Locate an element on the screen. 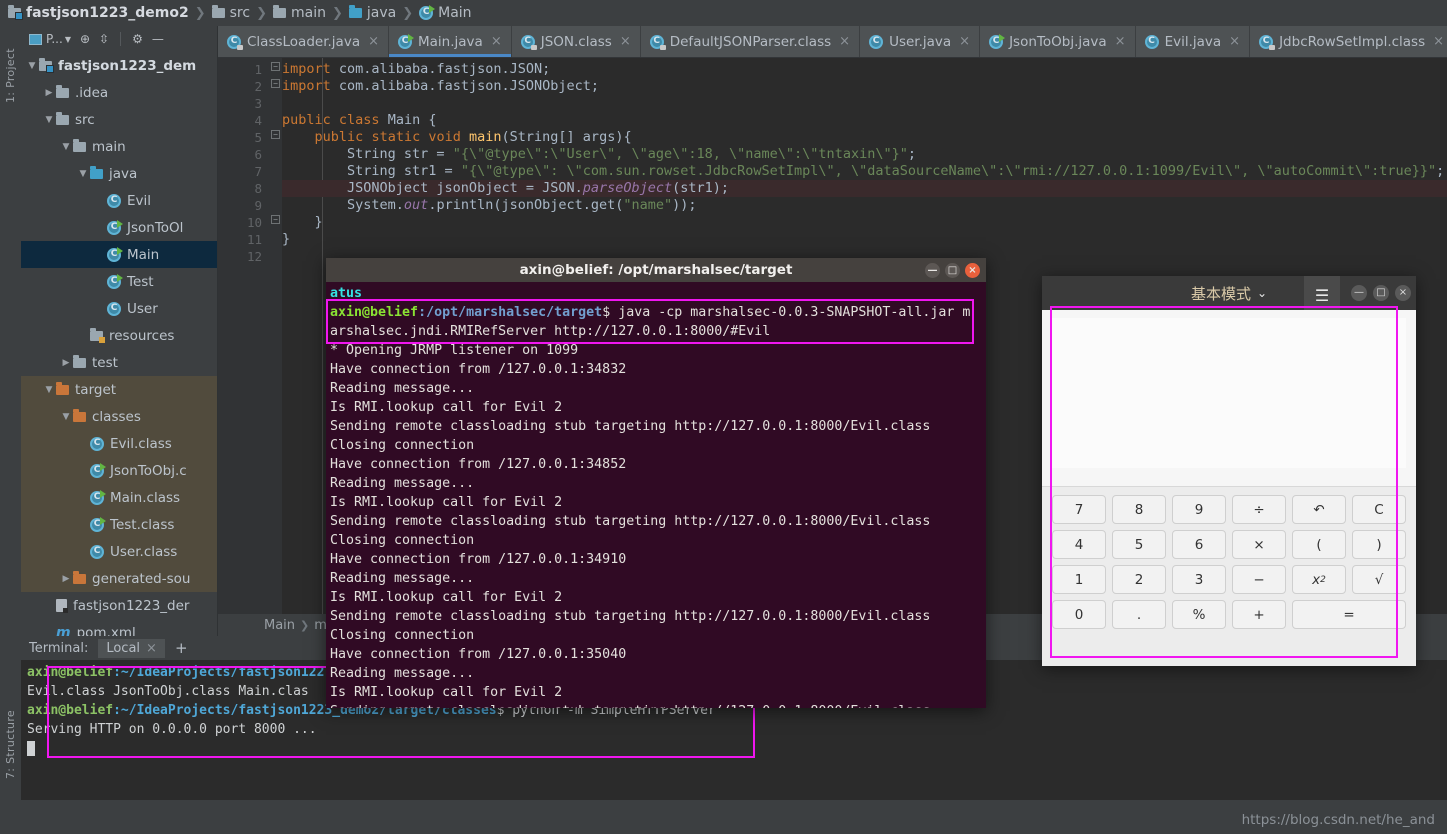  collapse-all-button: ⇳ is located at coordinates (104, 39).